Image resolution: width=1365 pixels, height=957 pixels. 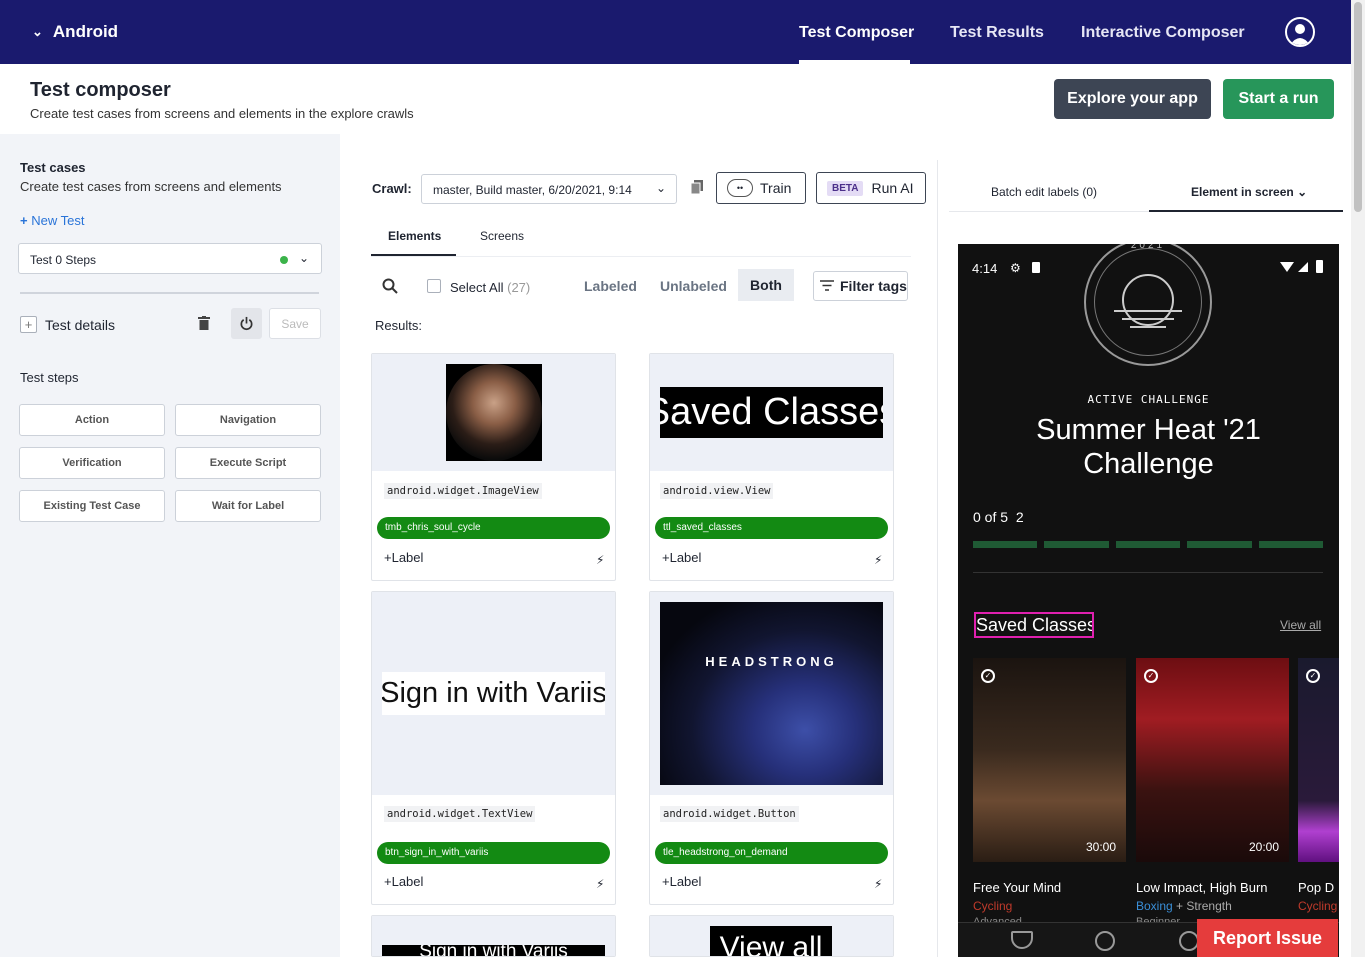 I want to click on filter-both: Both, so click(x=766, y=285).